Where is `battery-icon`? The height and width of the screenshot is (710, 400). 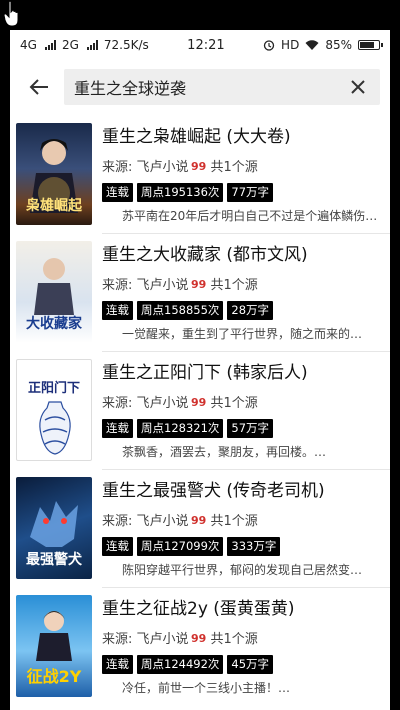 battery-icon is located at coordinates (370, 45).